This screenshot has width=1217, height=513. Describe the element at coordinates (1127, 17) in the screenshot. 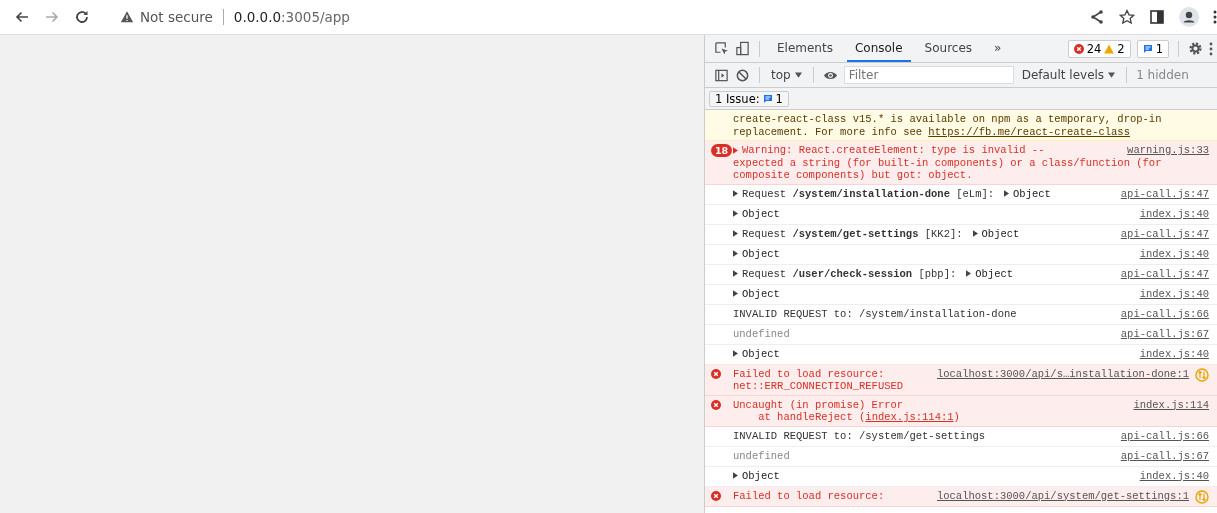

I see `star-icon` at that location.